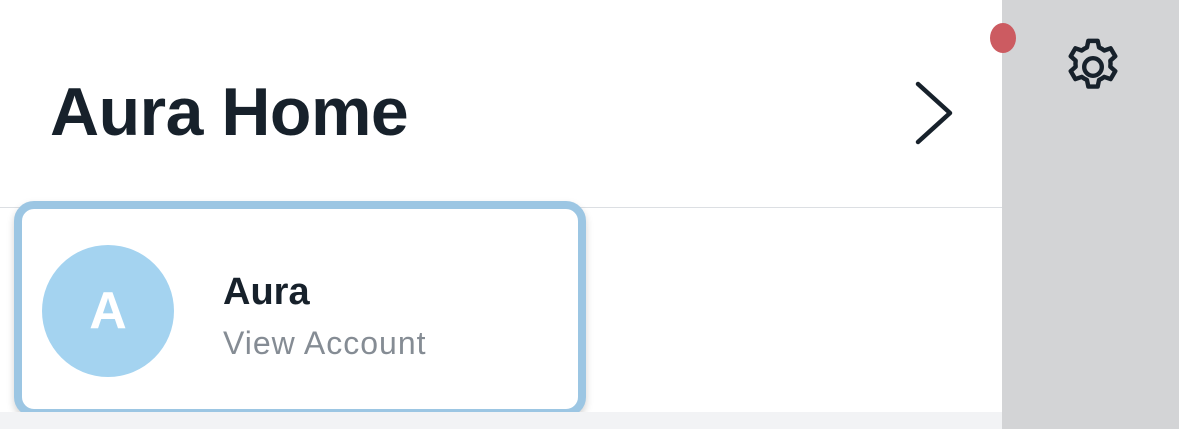 Image resolution: width=1179 pixels, height=429 pixels. Describe the element at coordinates (1003, 38) in the screenshot. I see `notification-dot` at that location.